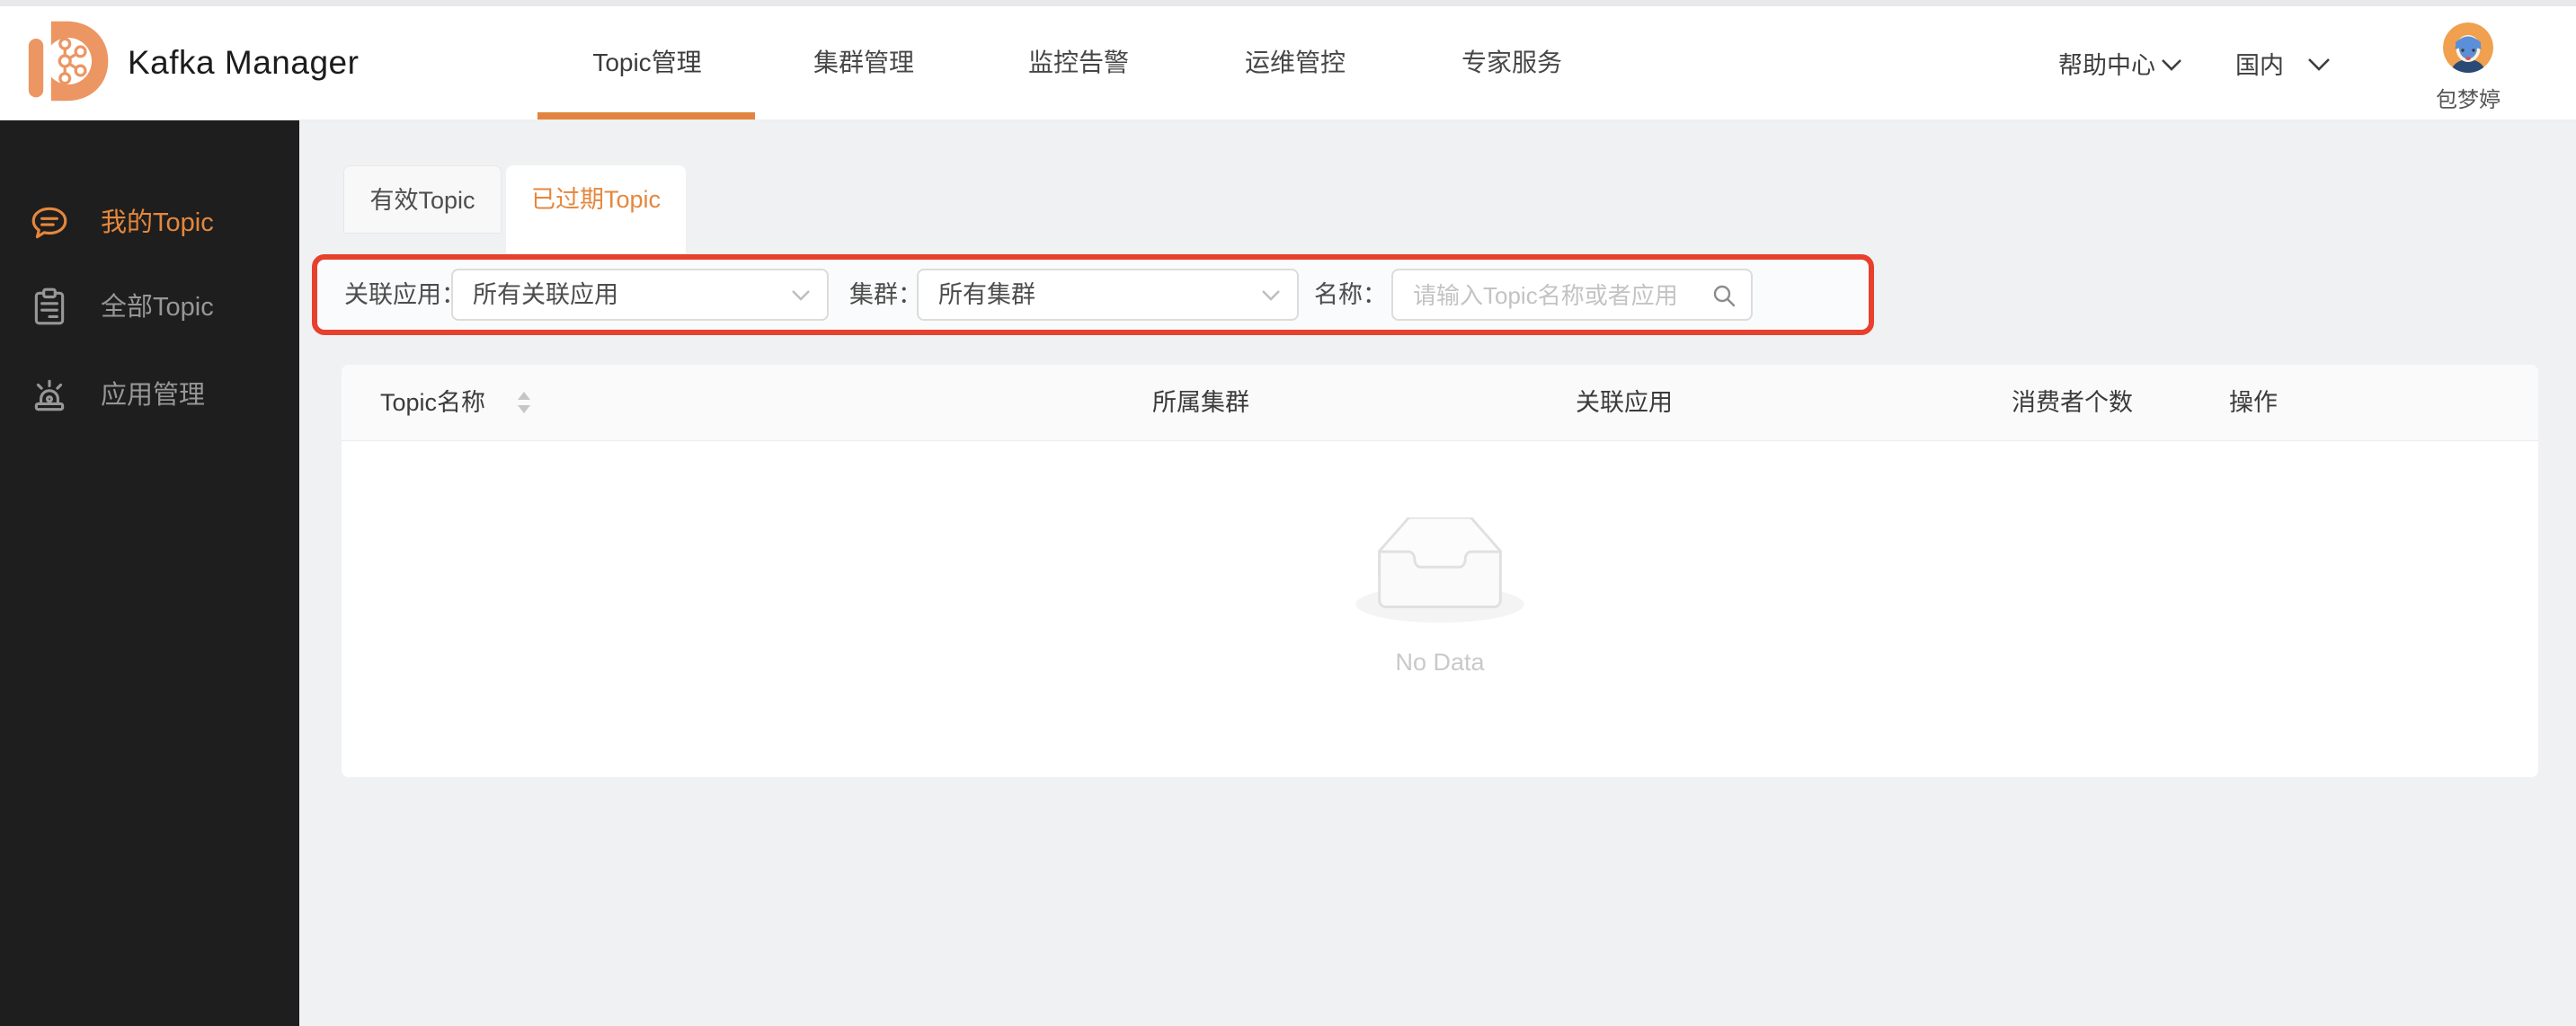 Image resolution: width=2576 pixels, height=1026 pixels. Describe the element at coordinates (49, 396) in the screenshot. I see `siren-icon` at that location.